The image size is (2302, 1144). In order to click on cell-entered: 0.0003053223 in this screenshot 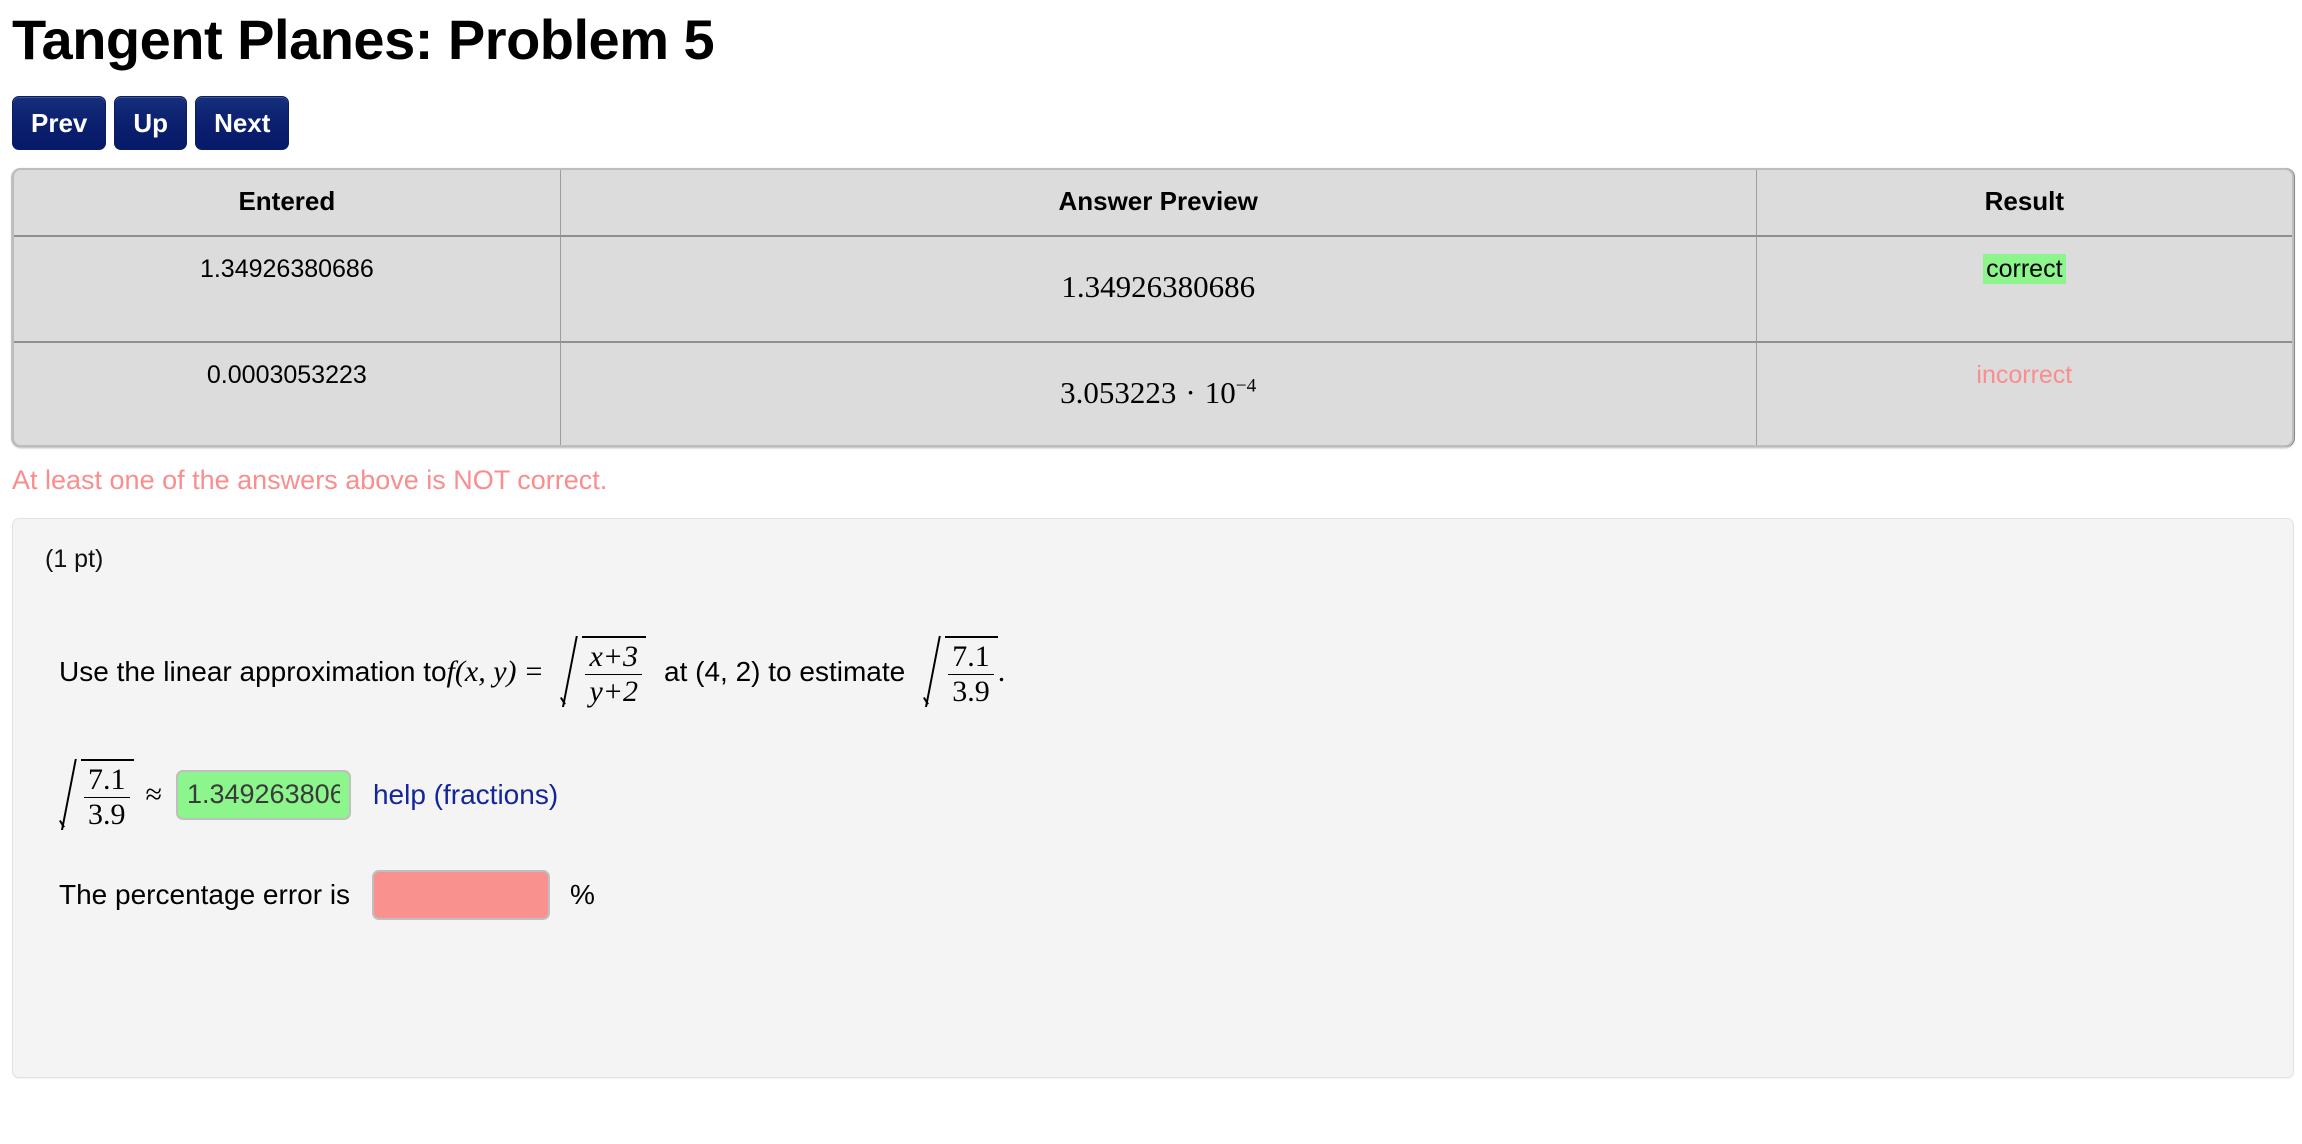, I will do `click(287, 393)`.